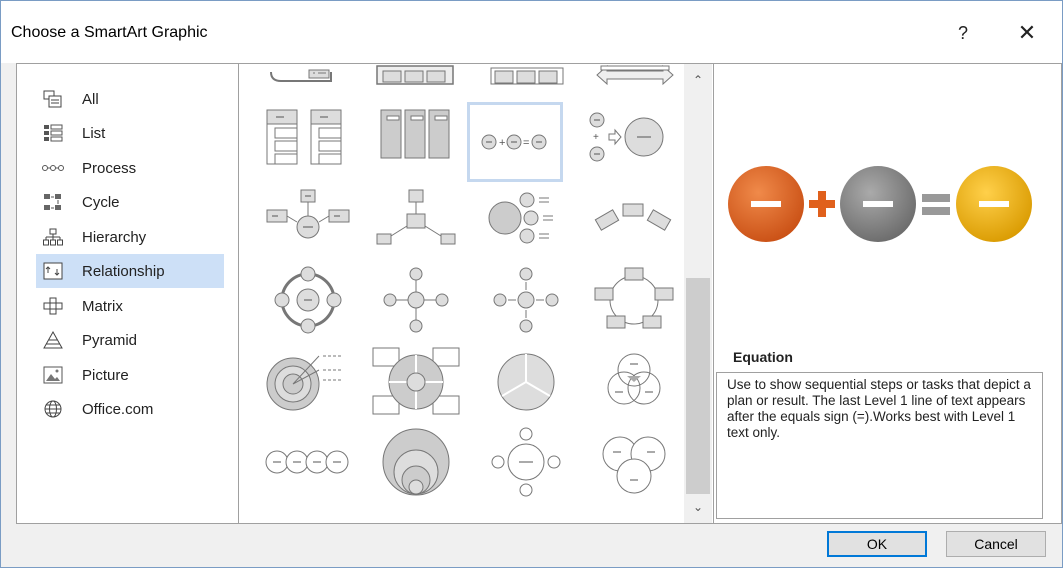  What do you see at coordinates (53, 306) in the screenshot?
I see `matrix-icon` at bounding box center [53, 306].